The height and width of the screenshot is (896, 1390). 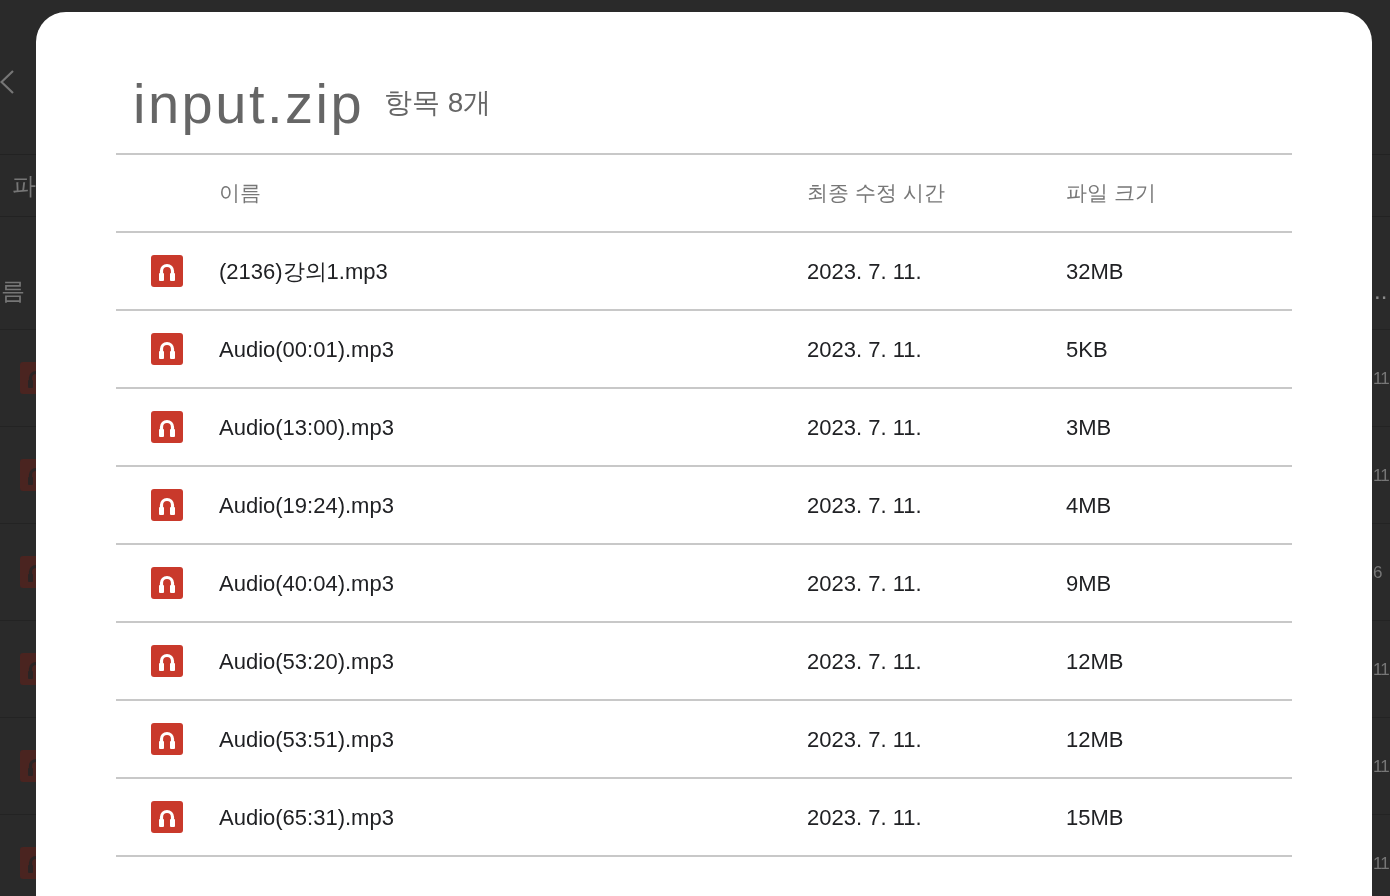 I want to click on file-name: Audio(53:20).mp3, so click(x=306, y=661).